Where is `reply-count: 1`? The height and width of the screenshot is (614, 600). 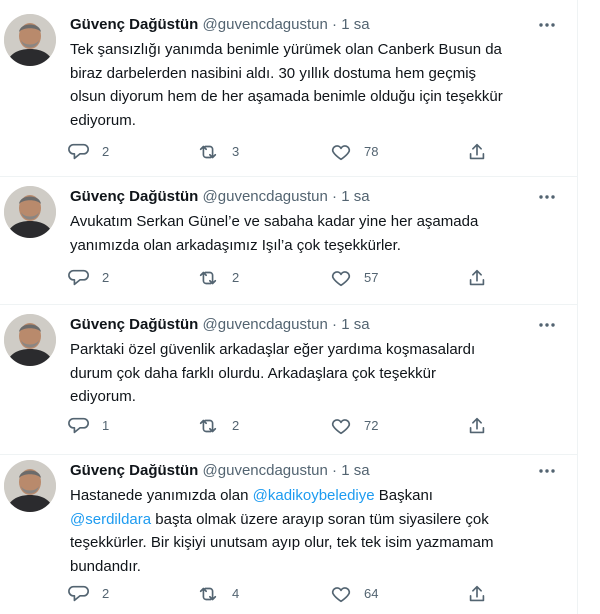
reply-count: 1 is located at coordinates (106, 425).